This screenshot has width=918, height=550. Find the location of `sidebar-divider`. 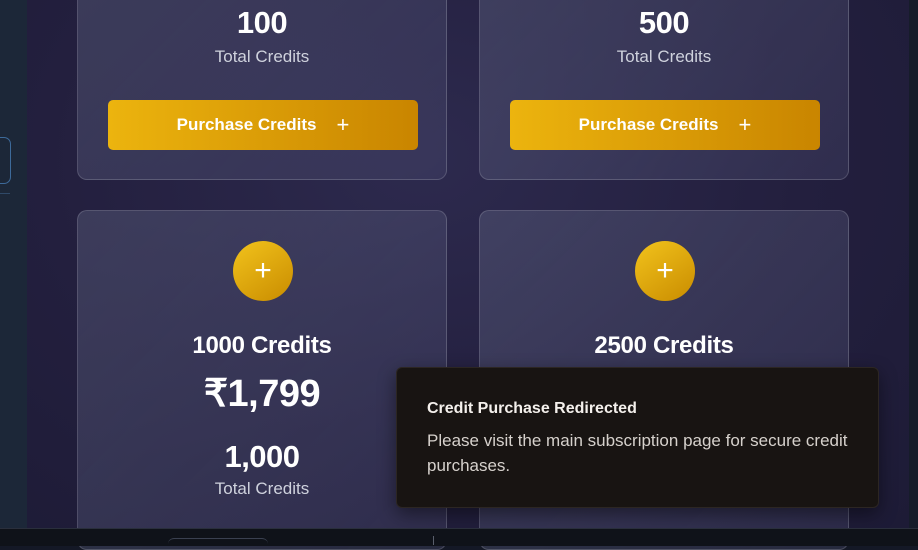

sidebar-divider is located at coordinates (5, 193).